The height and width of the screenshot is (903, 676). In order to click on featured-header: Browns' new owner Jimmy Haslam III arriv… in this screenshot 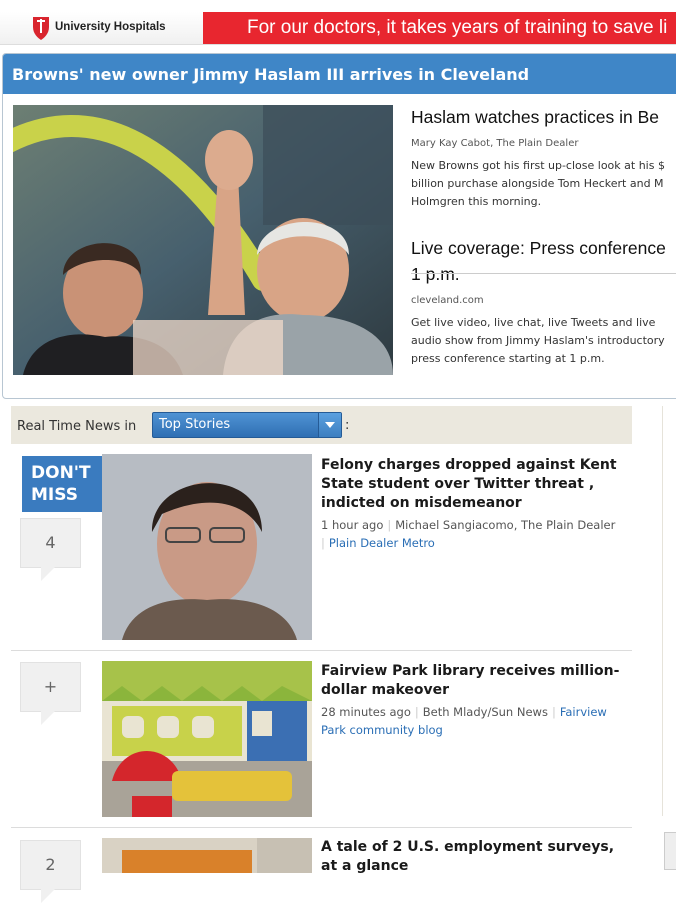, I will do `click(339, 74)`.